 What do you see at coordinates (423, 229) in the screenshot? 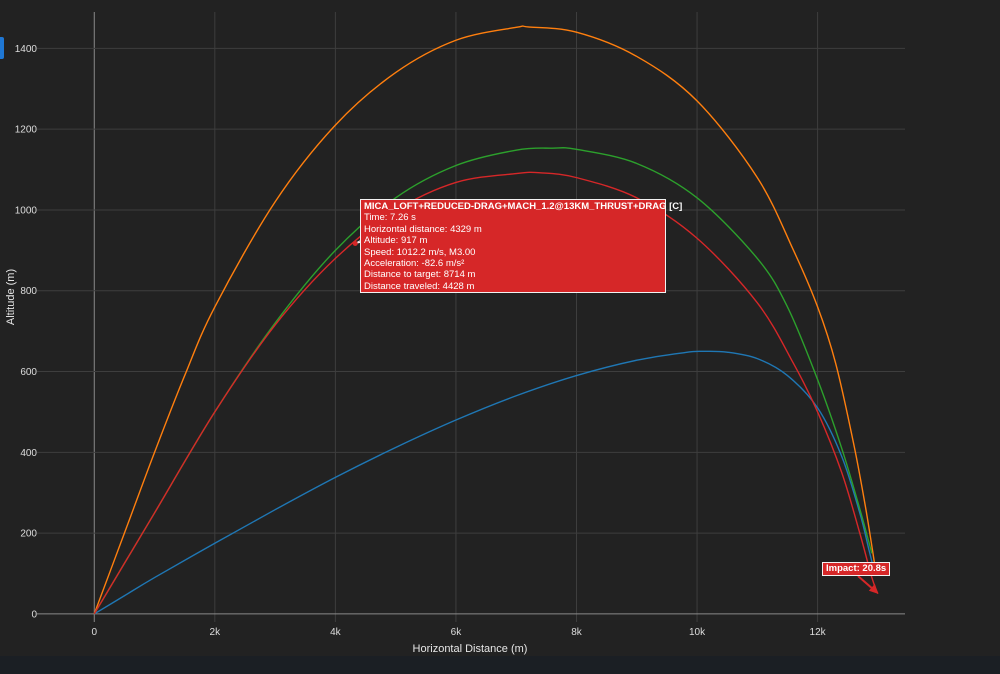
I see `tooltip-horizontal-distance: Horizontal distance: 4329 m` at bounding box center [423, 229].